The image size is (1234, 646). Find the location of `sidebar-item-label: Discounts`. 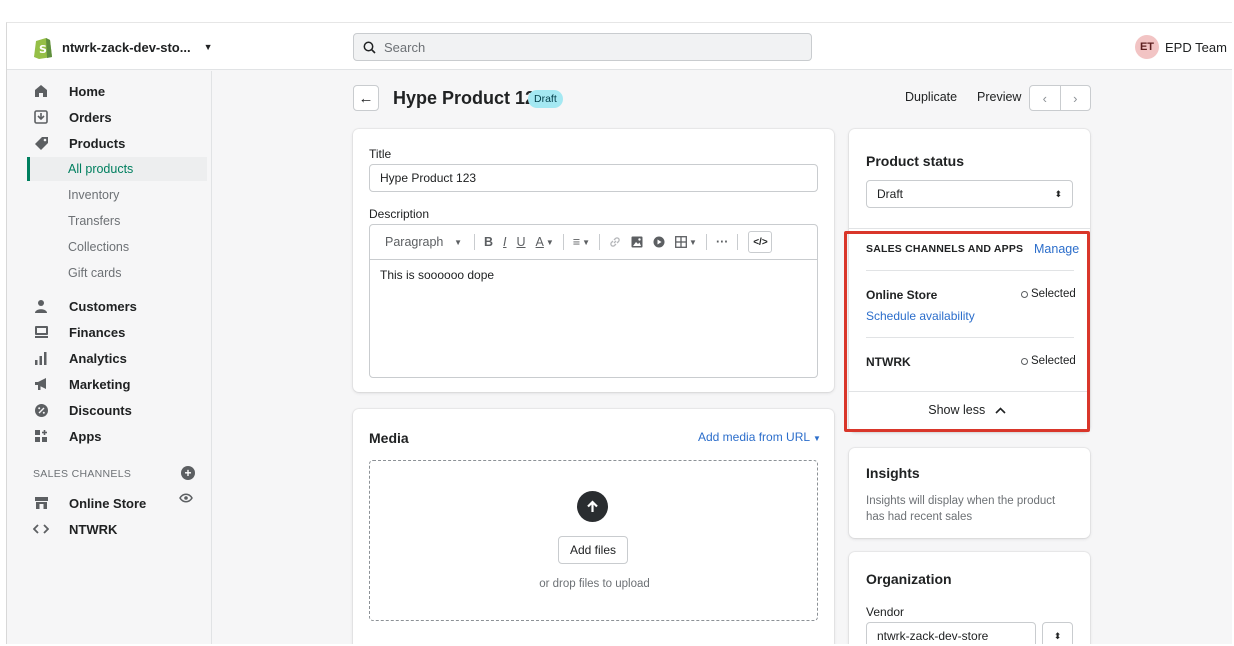

sidebar-item-label: Discounts is located at coordinates (100, 410).